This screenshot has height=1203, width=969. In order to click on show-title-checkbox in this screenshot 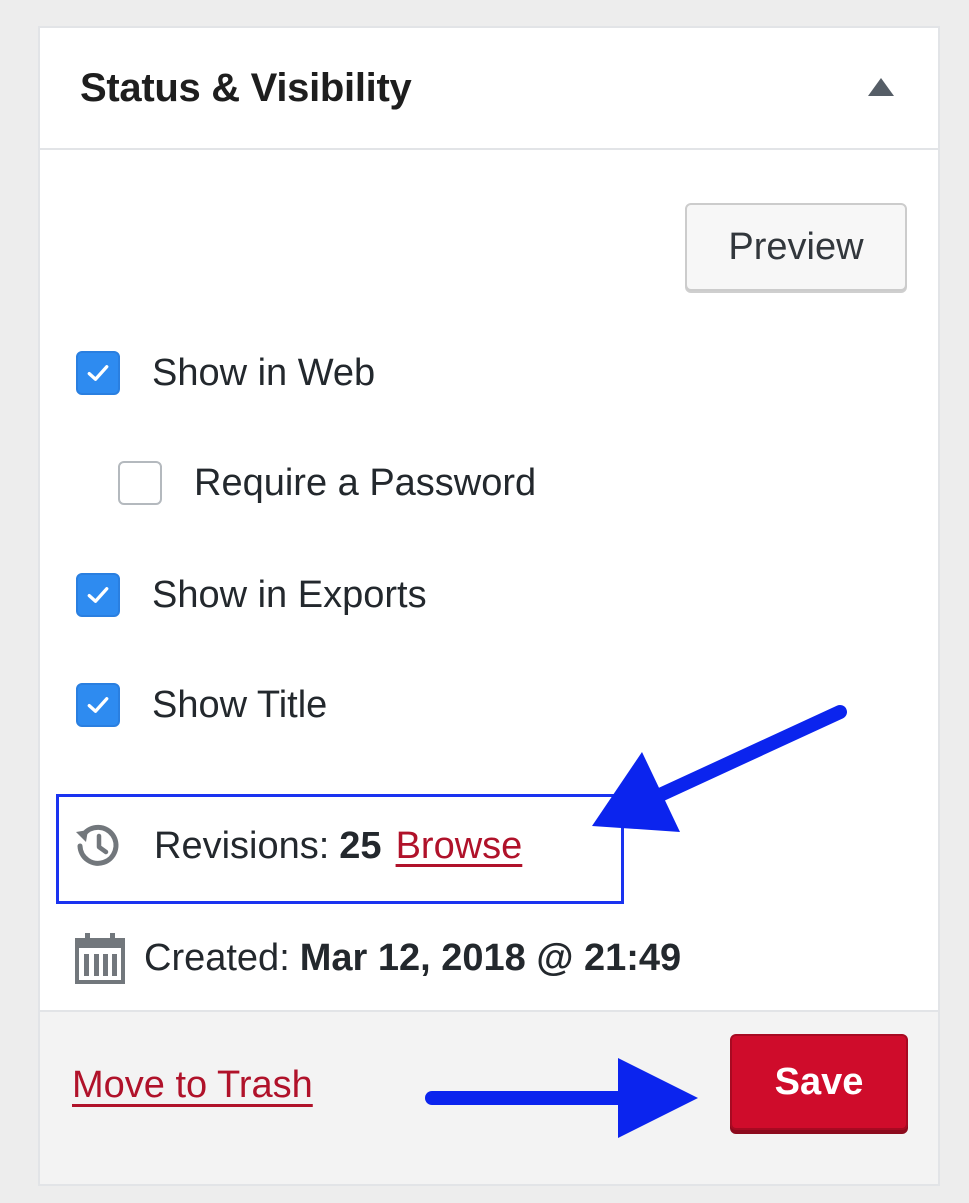, I will do `click(98, 705)`.